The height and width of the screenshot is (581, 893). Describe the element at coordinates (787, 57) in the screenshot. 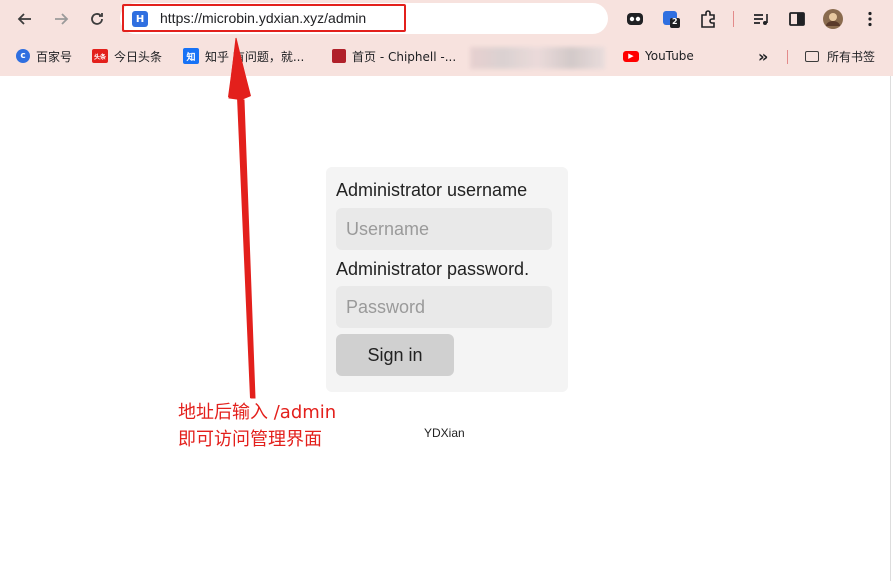

I see `bookmarks-divider` at that location.